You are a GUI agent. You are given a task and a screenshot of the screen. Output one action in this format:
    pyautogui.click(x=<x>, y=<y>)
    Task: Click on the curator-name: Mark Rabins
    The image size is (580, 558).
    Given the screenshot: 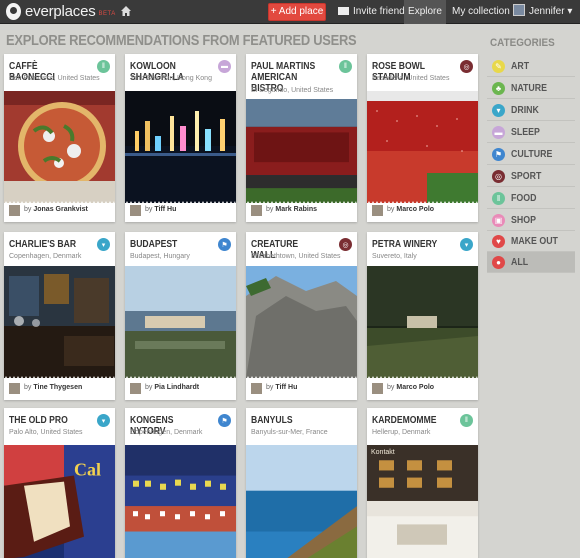 What is the action you would take?
    pyautogui.click(x=296, y=209)
    